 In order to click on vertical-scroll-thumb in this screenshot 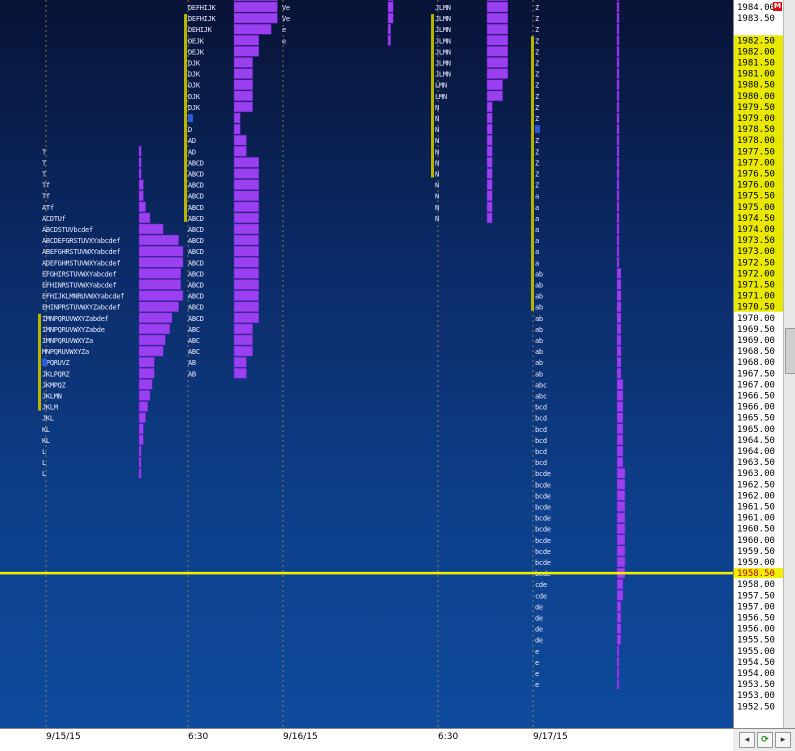, I will do `click(790, 351)`.